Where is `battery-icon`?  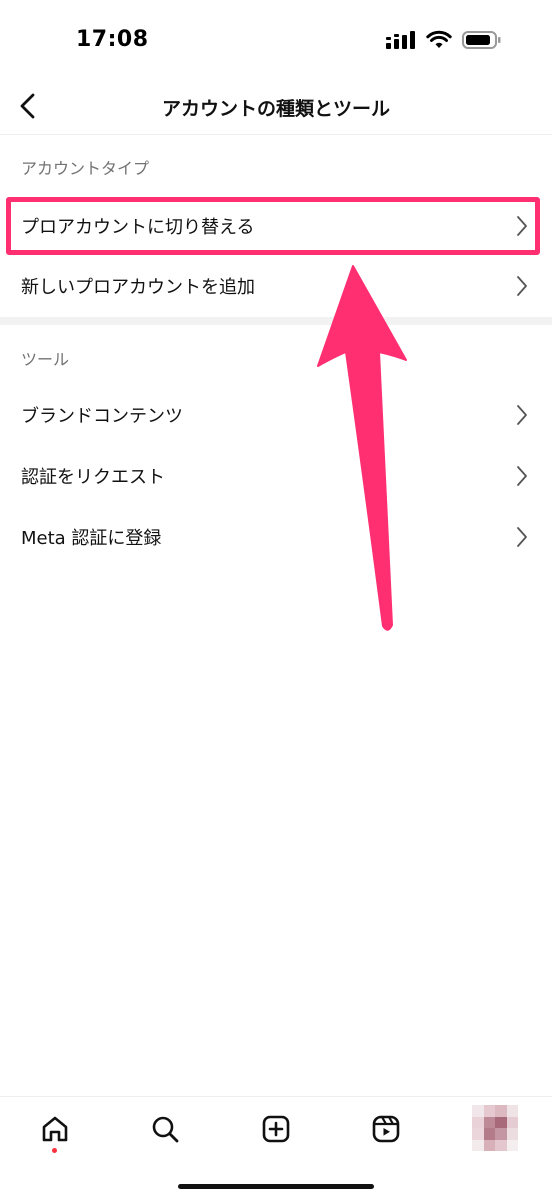
battery-icon is located at coordinates (481, 40).